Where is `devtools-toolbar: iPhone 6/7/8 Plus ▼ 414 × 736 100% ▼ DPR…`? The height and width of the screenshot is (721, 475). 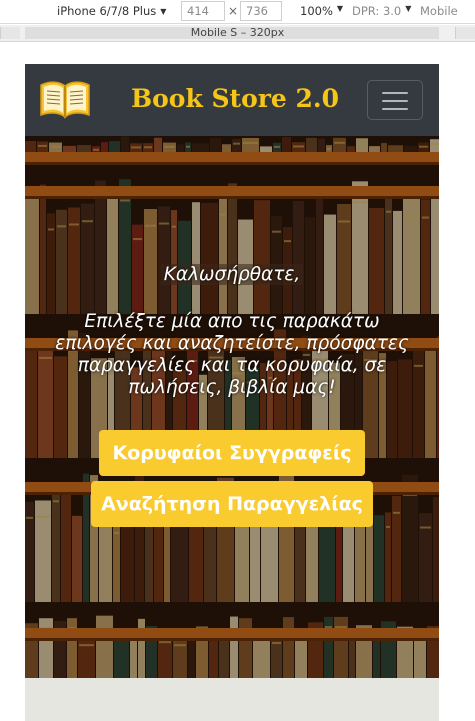 devtools-toolbar: iPhone 6/7/8 Plus ▼ 414 × 736 100% ▼ DPR… is located at coordinates (237, 12).